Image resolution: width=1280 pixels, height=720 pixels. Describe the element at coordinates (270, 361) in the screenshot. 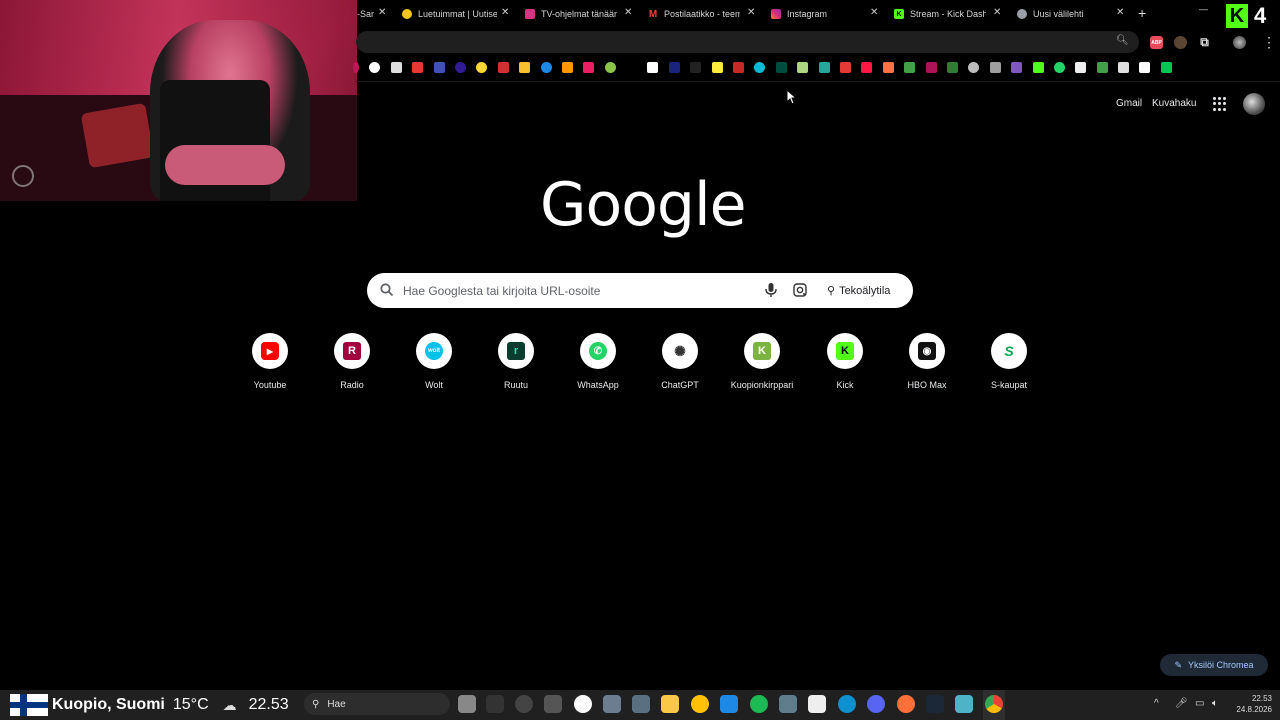

I see `shortcut-youtube: ▶ Youtube` at that location.